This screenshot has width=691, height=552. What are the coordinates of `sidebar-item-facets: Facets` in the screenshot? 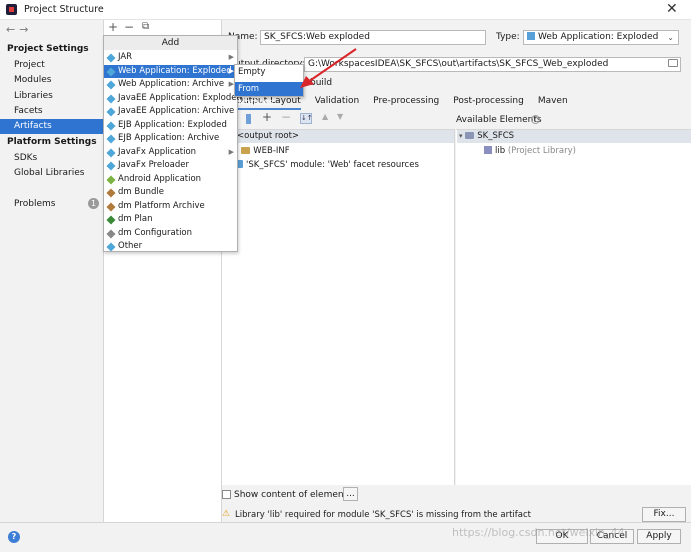 It's located at (51, 111).